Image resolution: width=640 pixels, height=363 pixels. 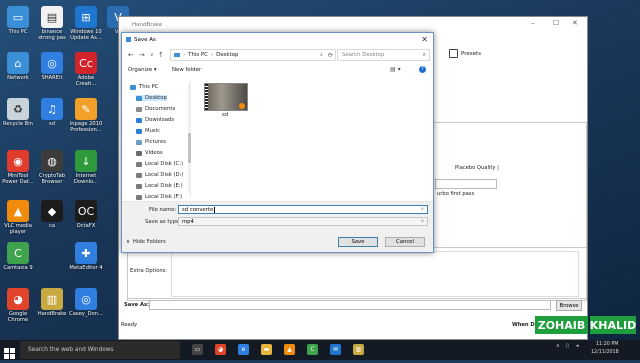 What do you see at coordinates (226, 97) in the screenshot?
I see `video-thumbnail` at bounding box center [226, 97].